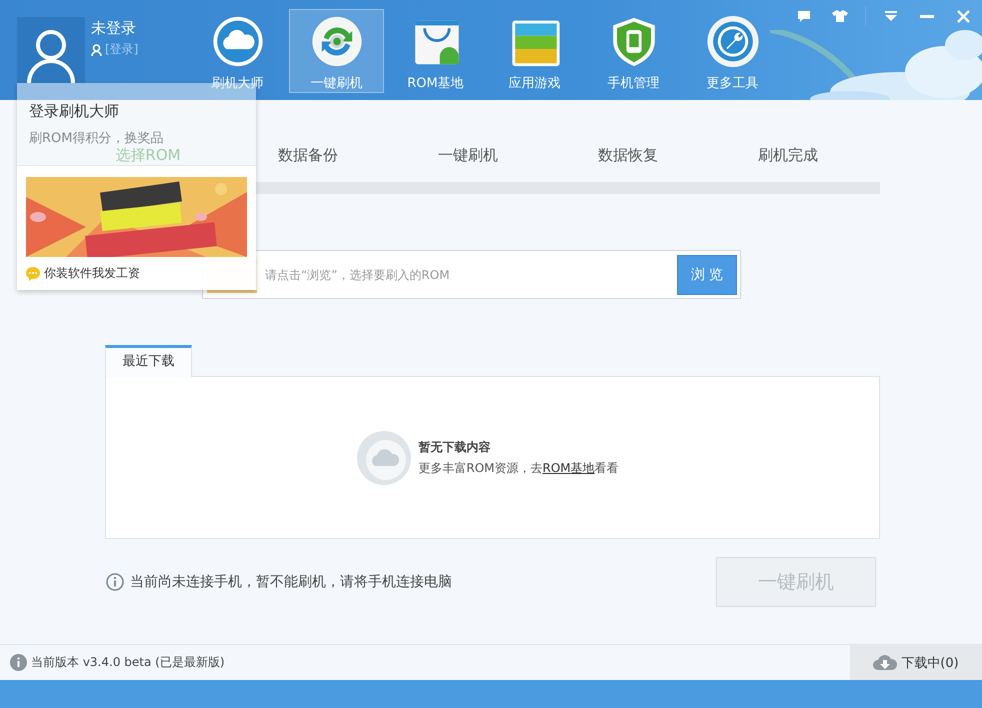  What do you see at coordinates (114, 28) in the screenshot?
I see `user-name: 未登录` at bounding box center [114, 28].